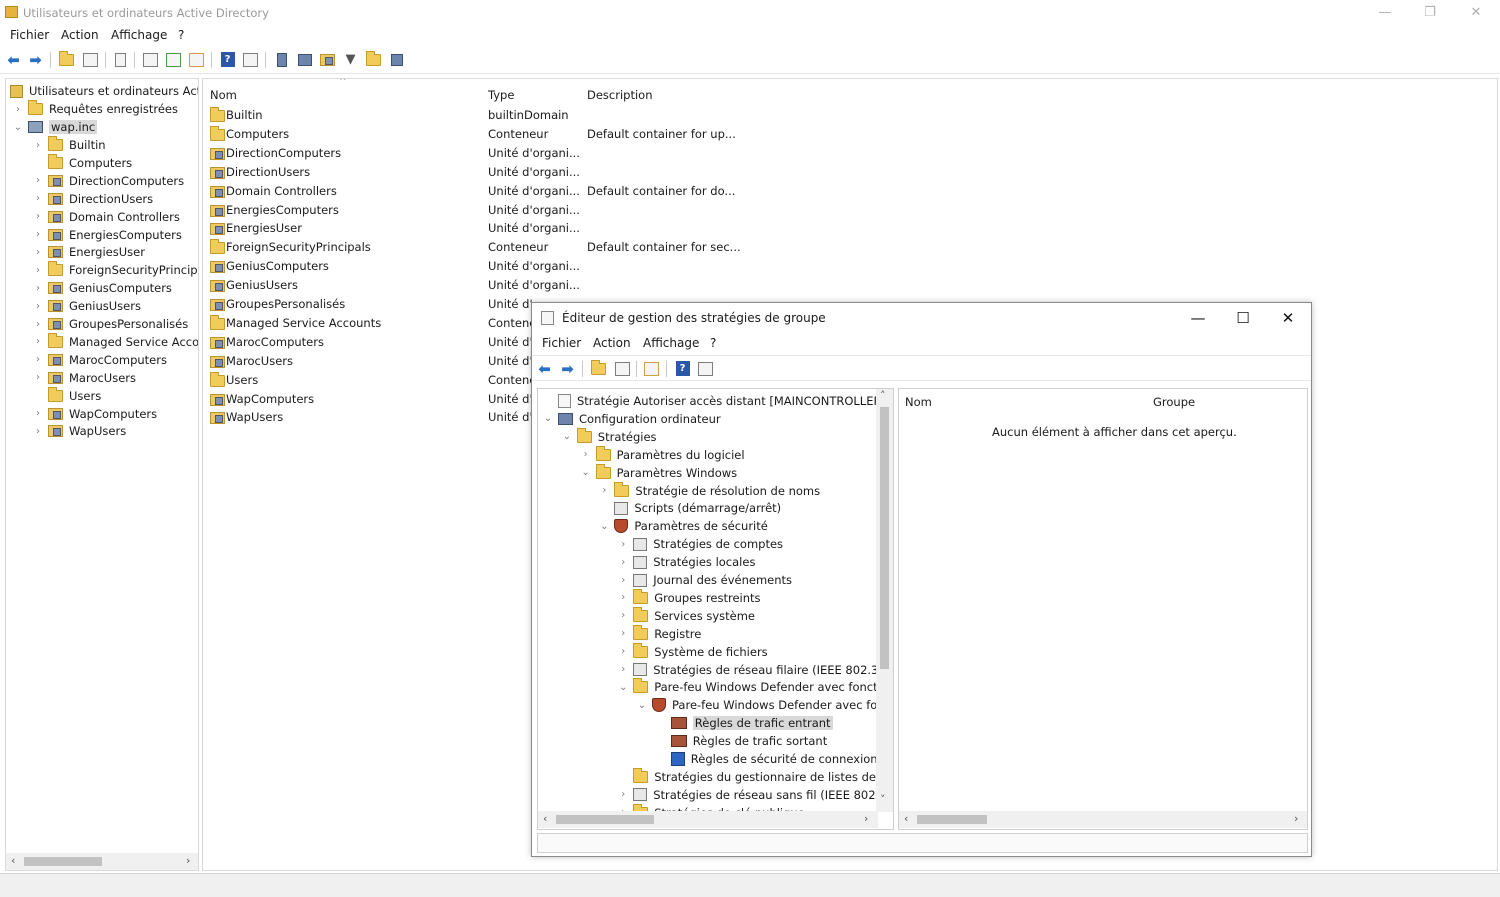  What do you see at coordinates (107, 235) in the screenshot?
I see `tree-item: › EnergiesComputers` at bounding box center [107, 235].